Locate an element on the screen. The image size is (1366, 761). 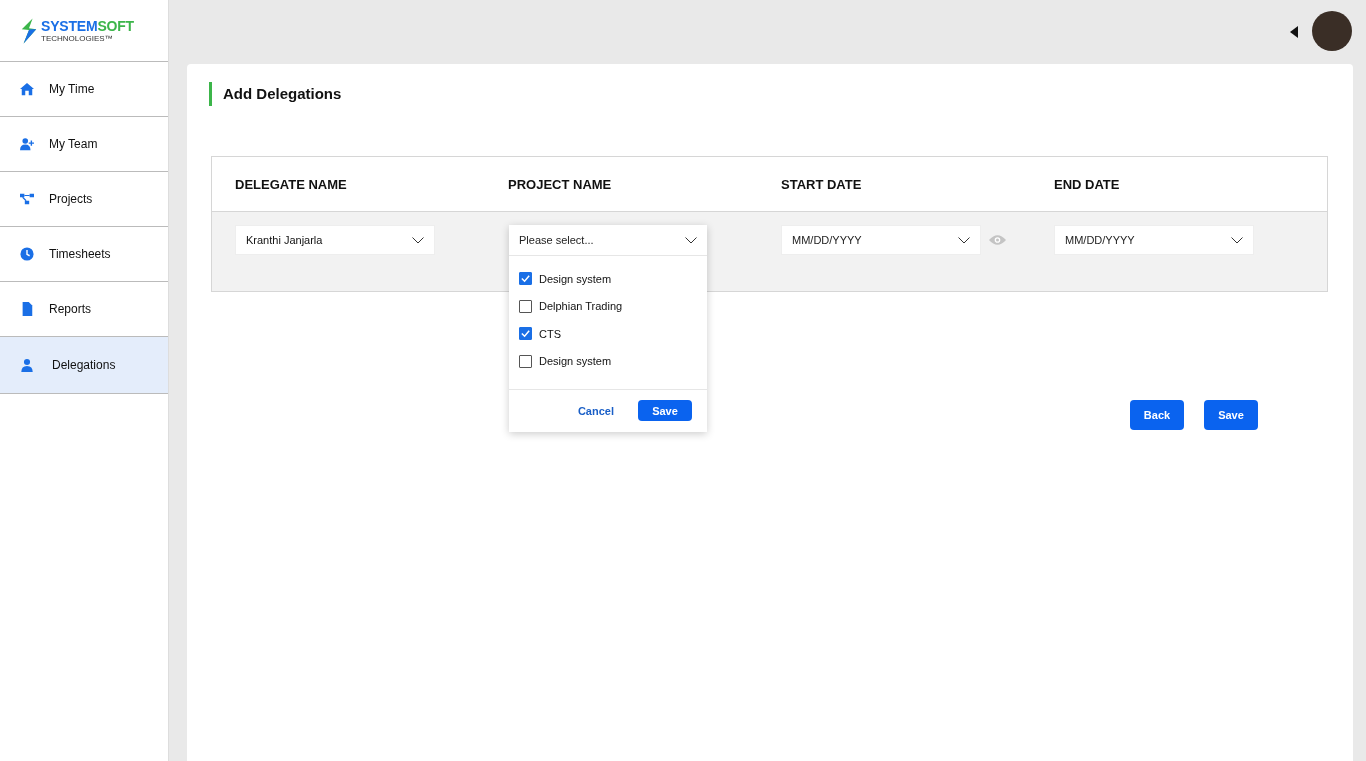
end-date-field: MM/DD/YYYY is located at coordinates (1154, 240).